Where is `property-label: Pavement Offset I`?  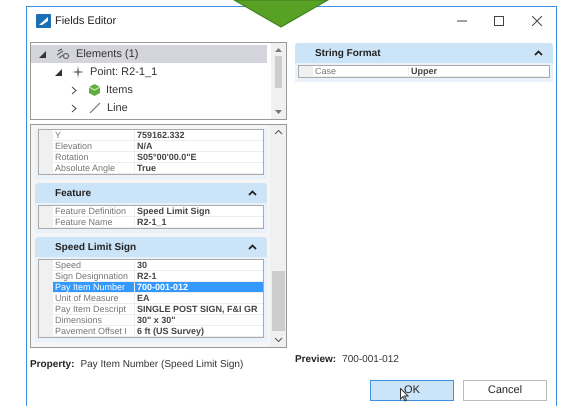
property-label: Pavement Offset I is located at coordinates (94, 331).